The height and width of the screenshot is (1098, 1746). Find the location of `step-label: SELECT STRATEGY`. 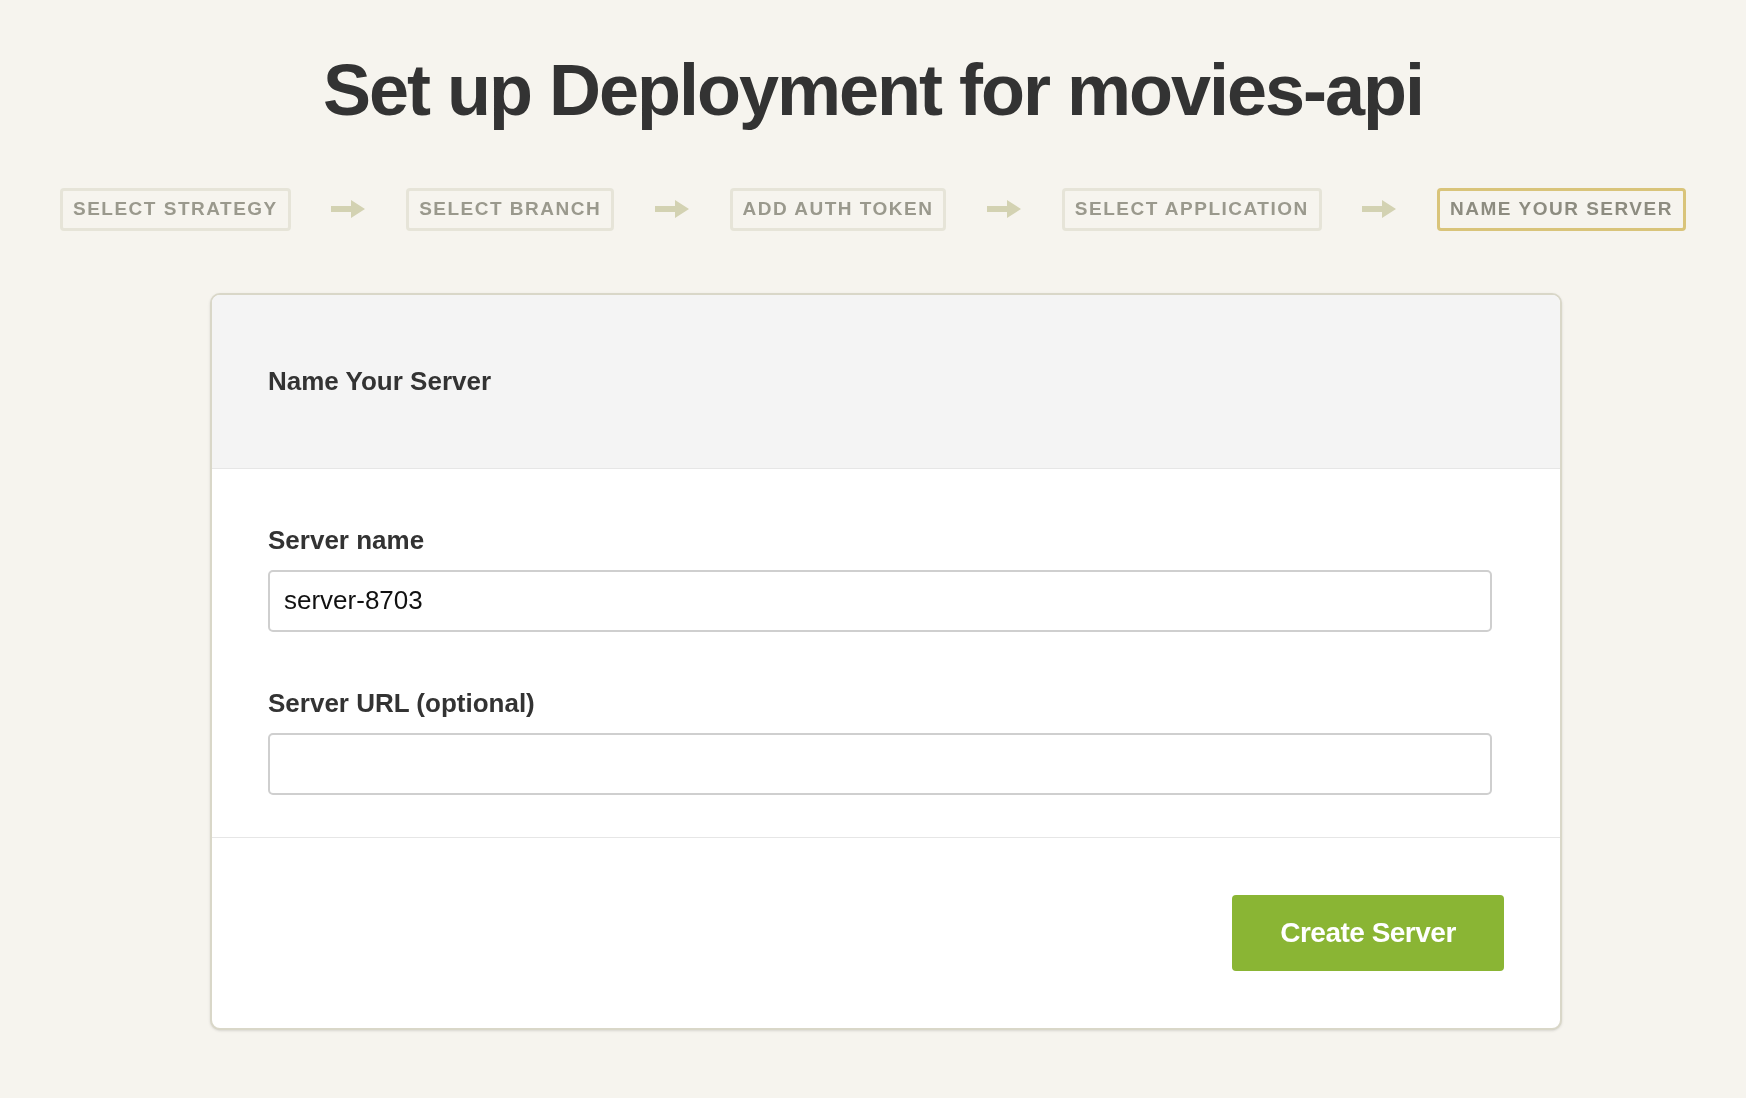

step-label: SELECT STRATEGY is located at coordinates (175, 209).